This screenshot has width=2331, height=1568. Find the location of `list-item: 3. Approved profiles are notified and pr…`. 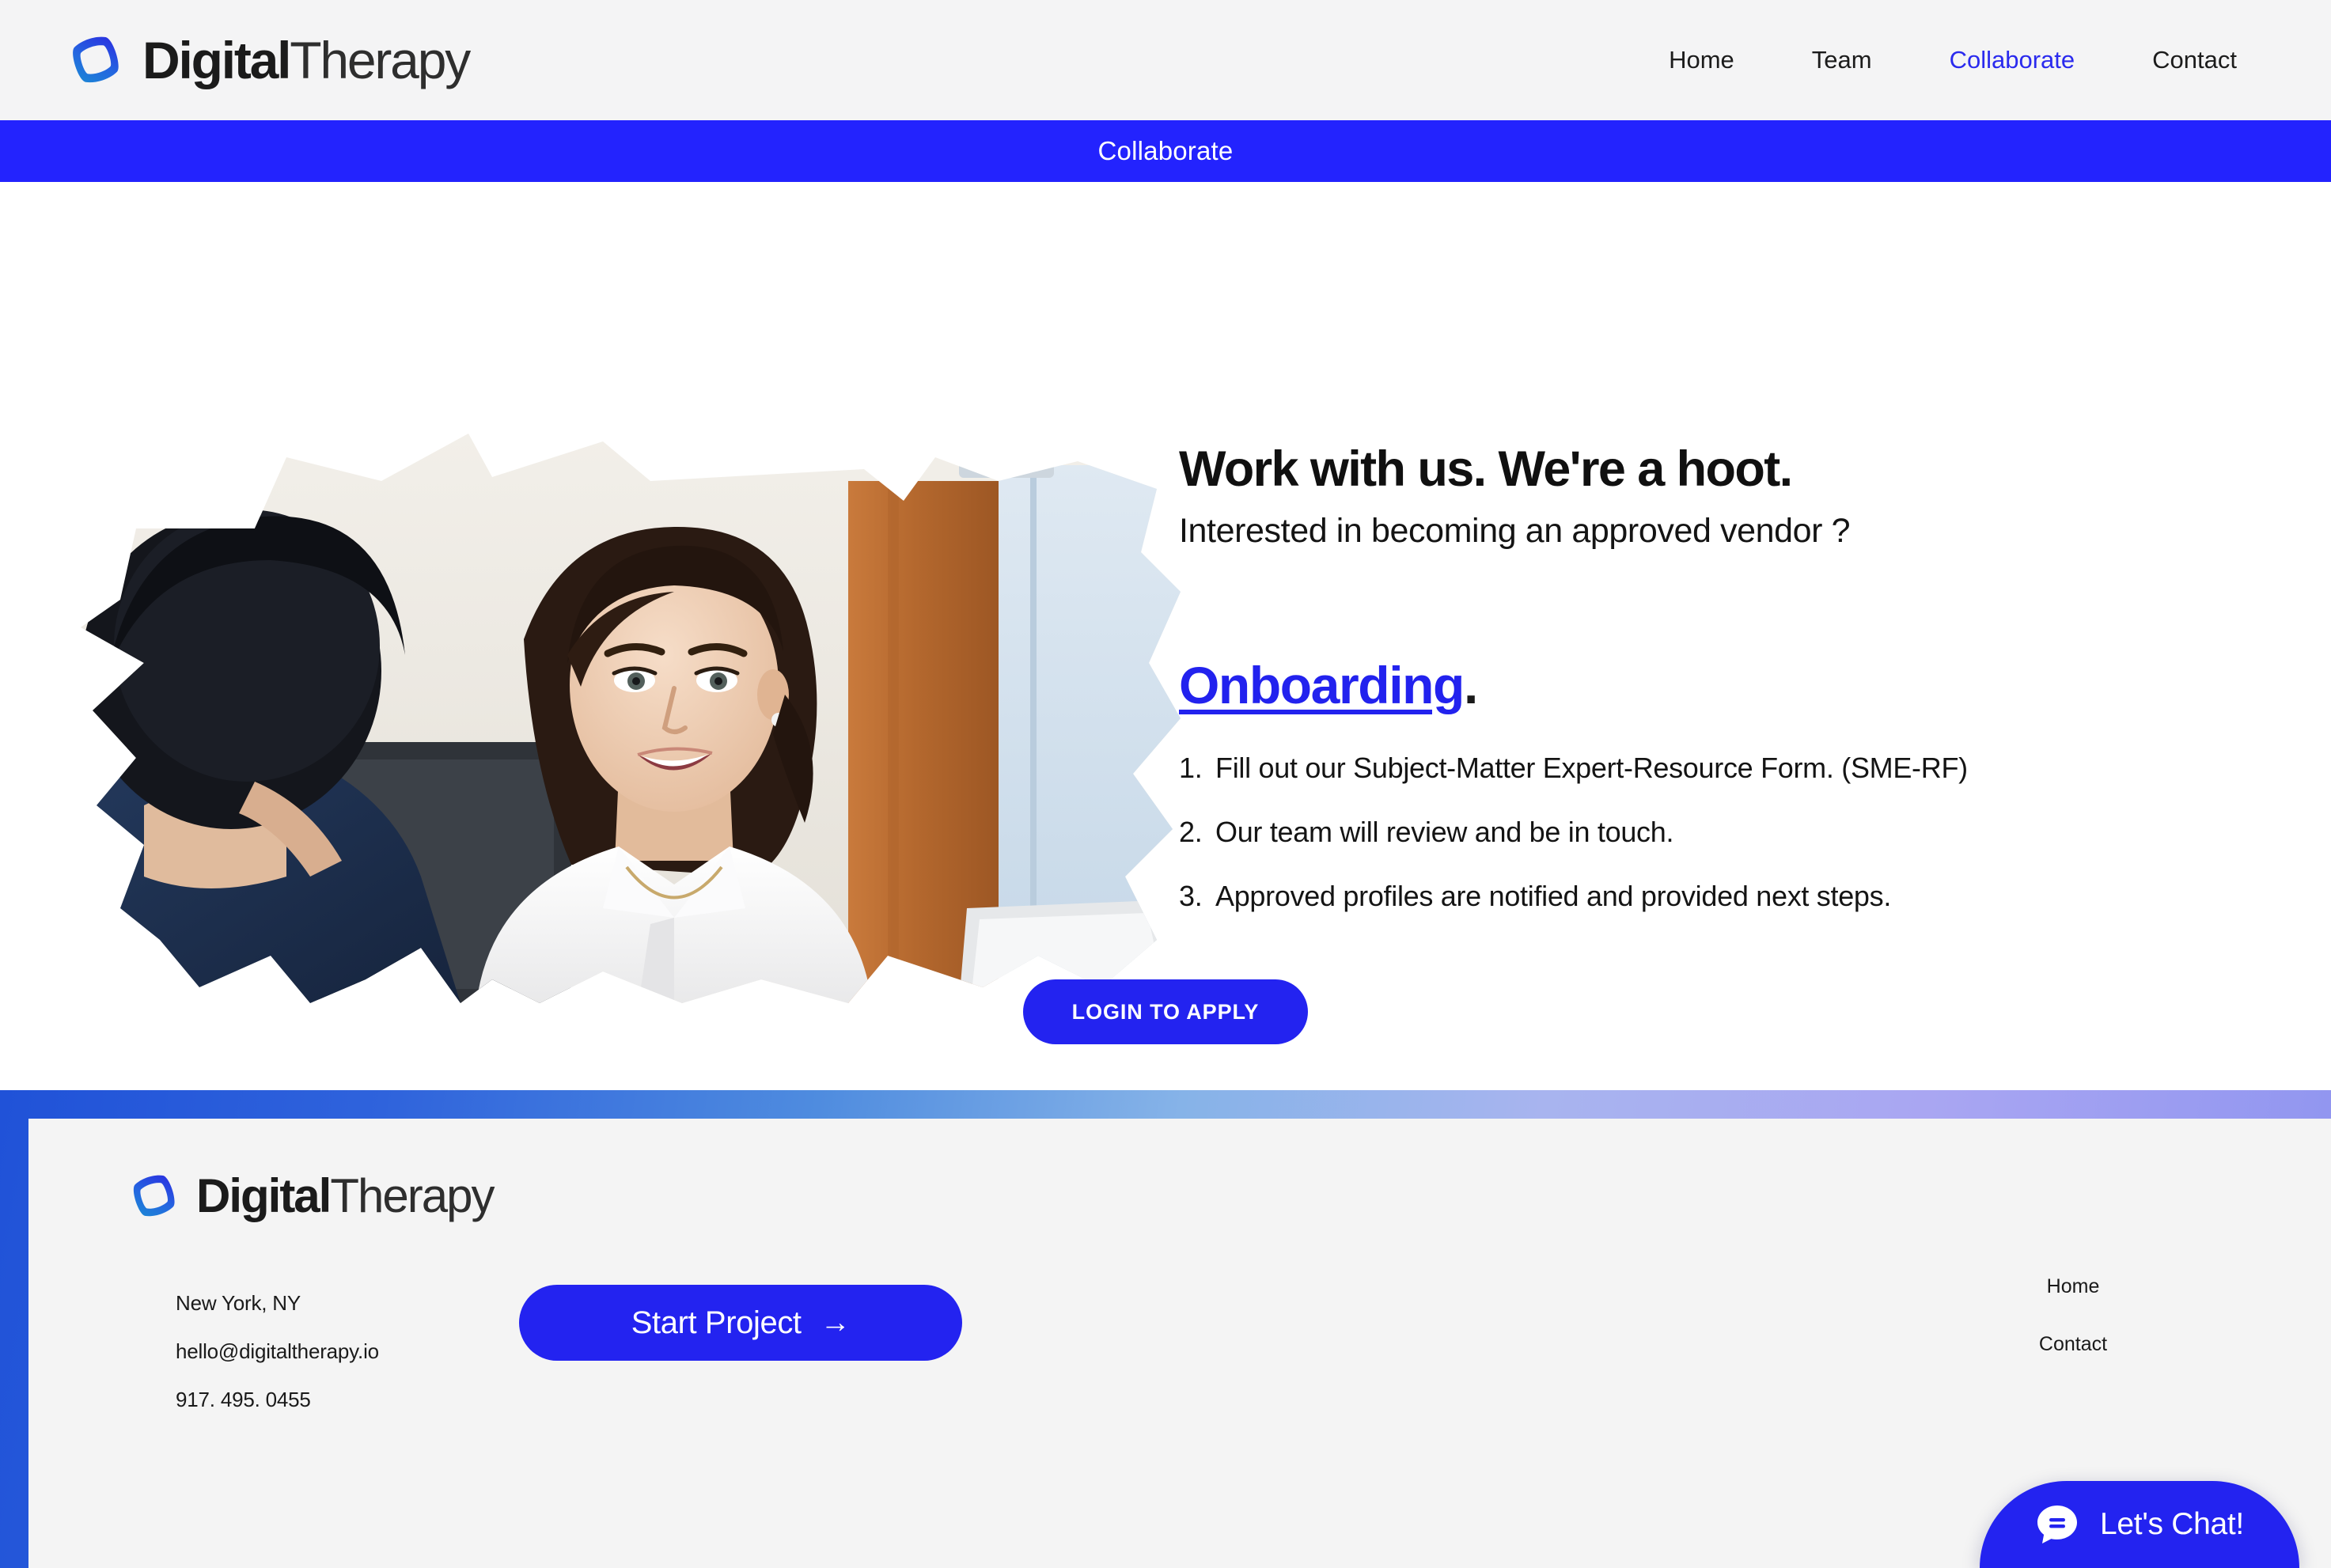

list-item: 3. Approved profiles are notified and pr… is located at coordinates (1725, 896).